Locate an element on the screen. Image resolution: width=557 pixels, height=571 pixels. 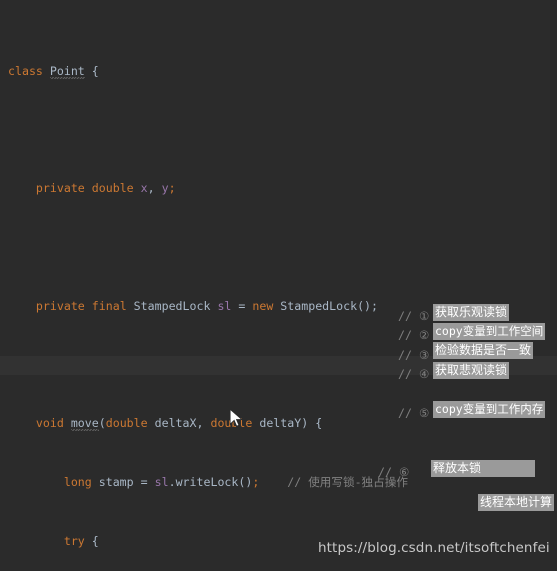
gutter-marker-3: // ③ is located at coordinates (414, 355).